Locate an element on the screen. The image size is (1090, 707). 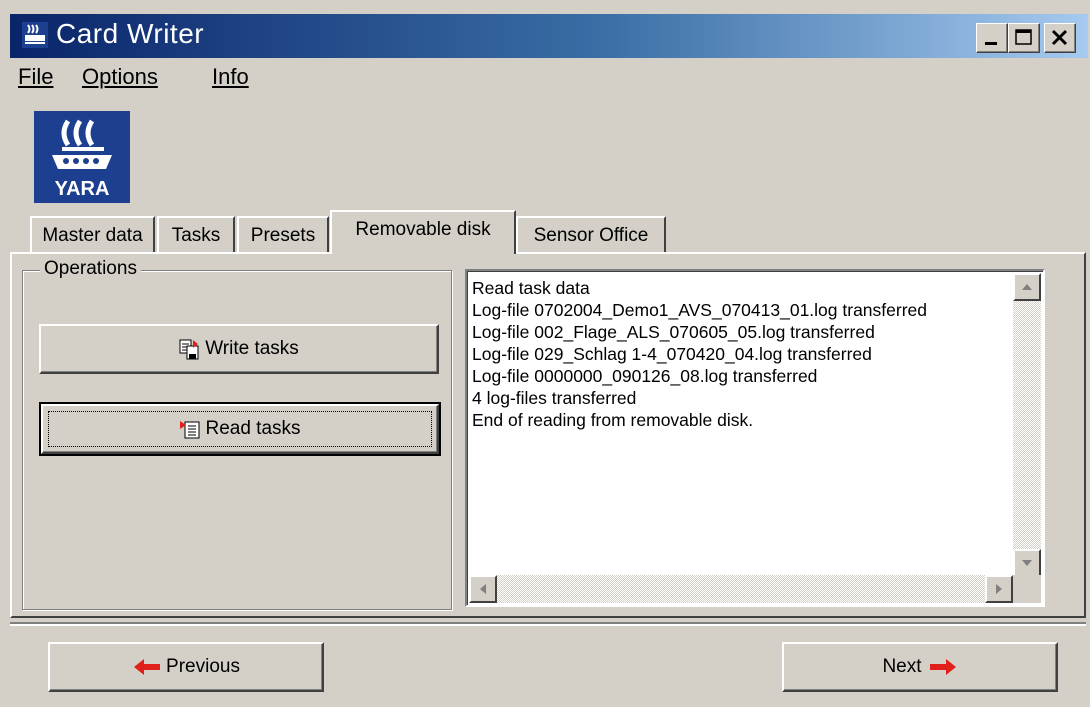
footer-separator is located at coordinates (548, 624).